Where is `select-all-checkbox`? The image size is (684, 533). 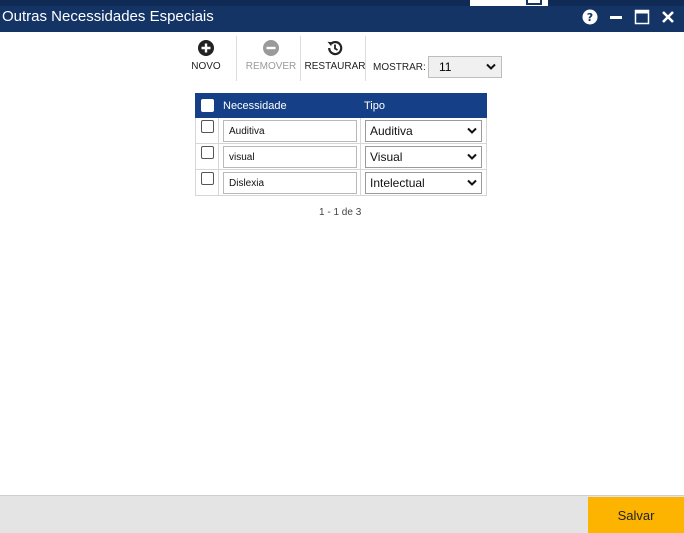 select-all-checkbox is located at coordinates (207, 105).